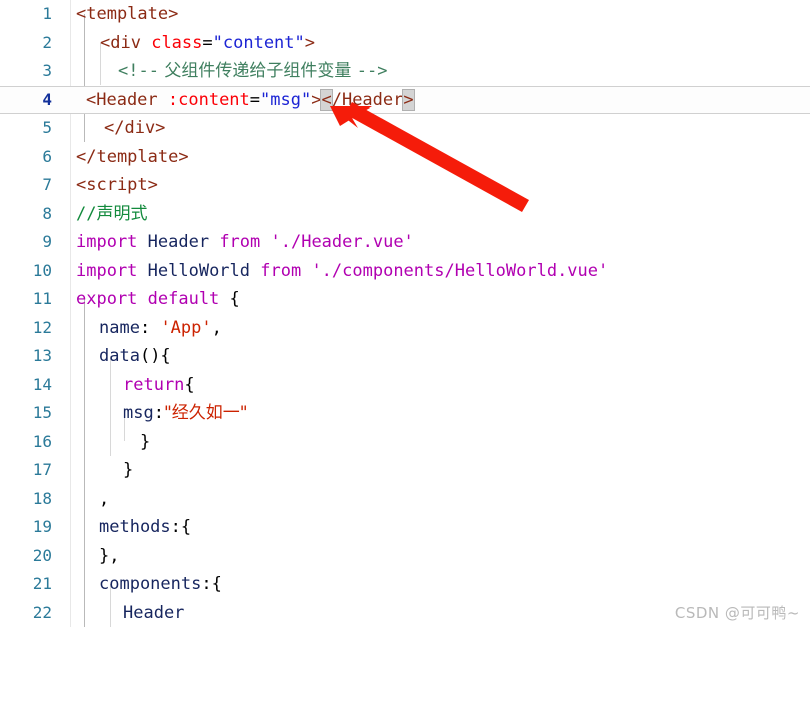 The image size is (810, 713). I want to click on token-tag: <Header, so click(122, 99).